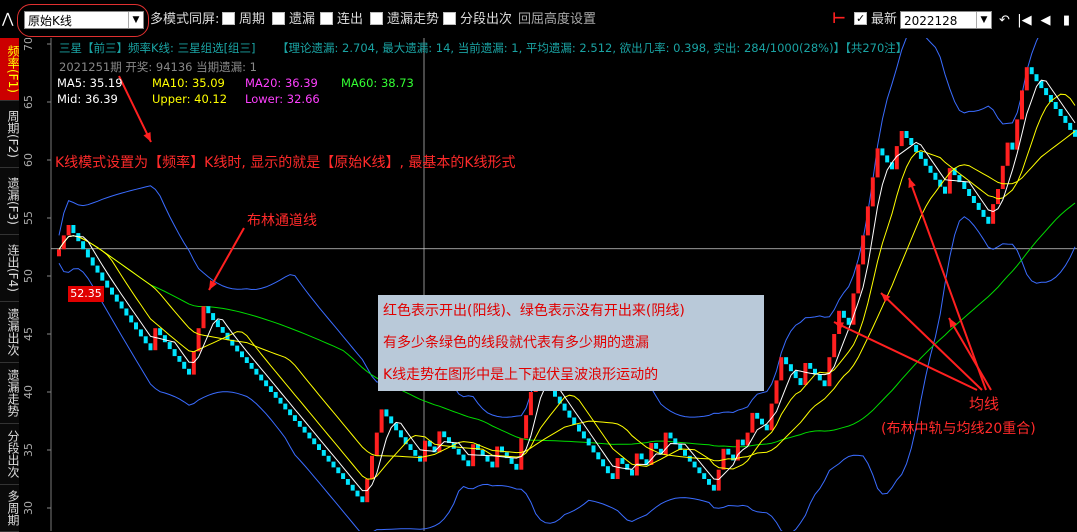  Describe the element at coordinates (188, 83) in the screenshot. I see `ma10-value: MA10: 35.09` at that location.